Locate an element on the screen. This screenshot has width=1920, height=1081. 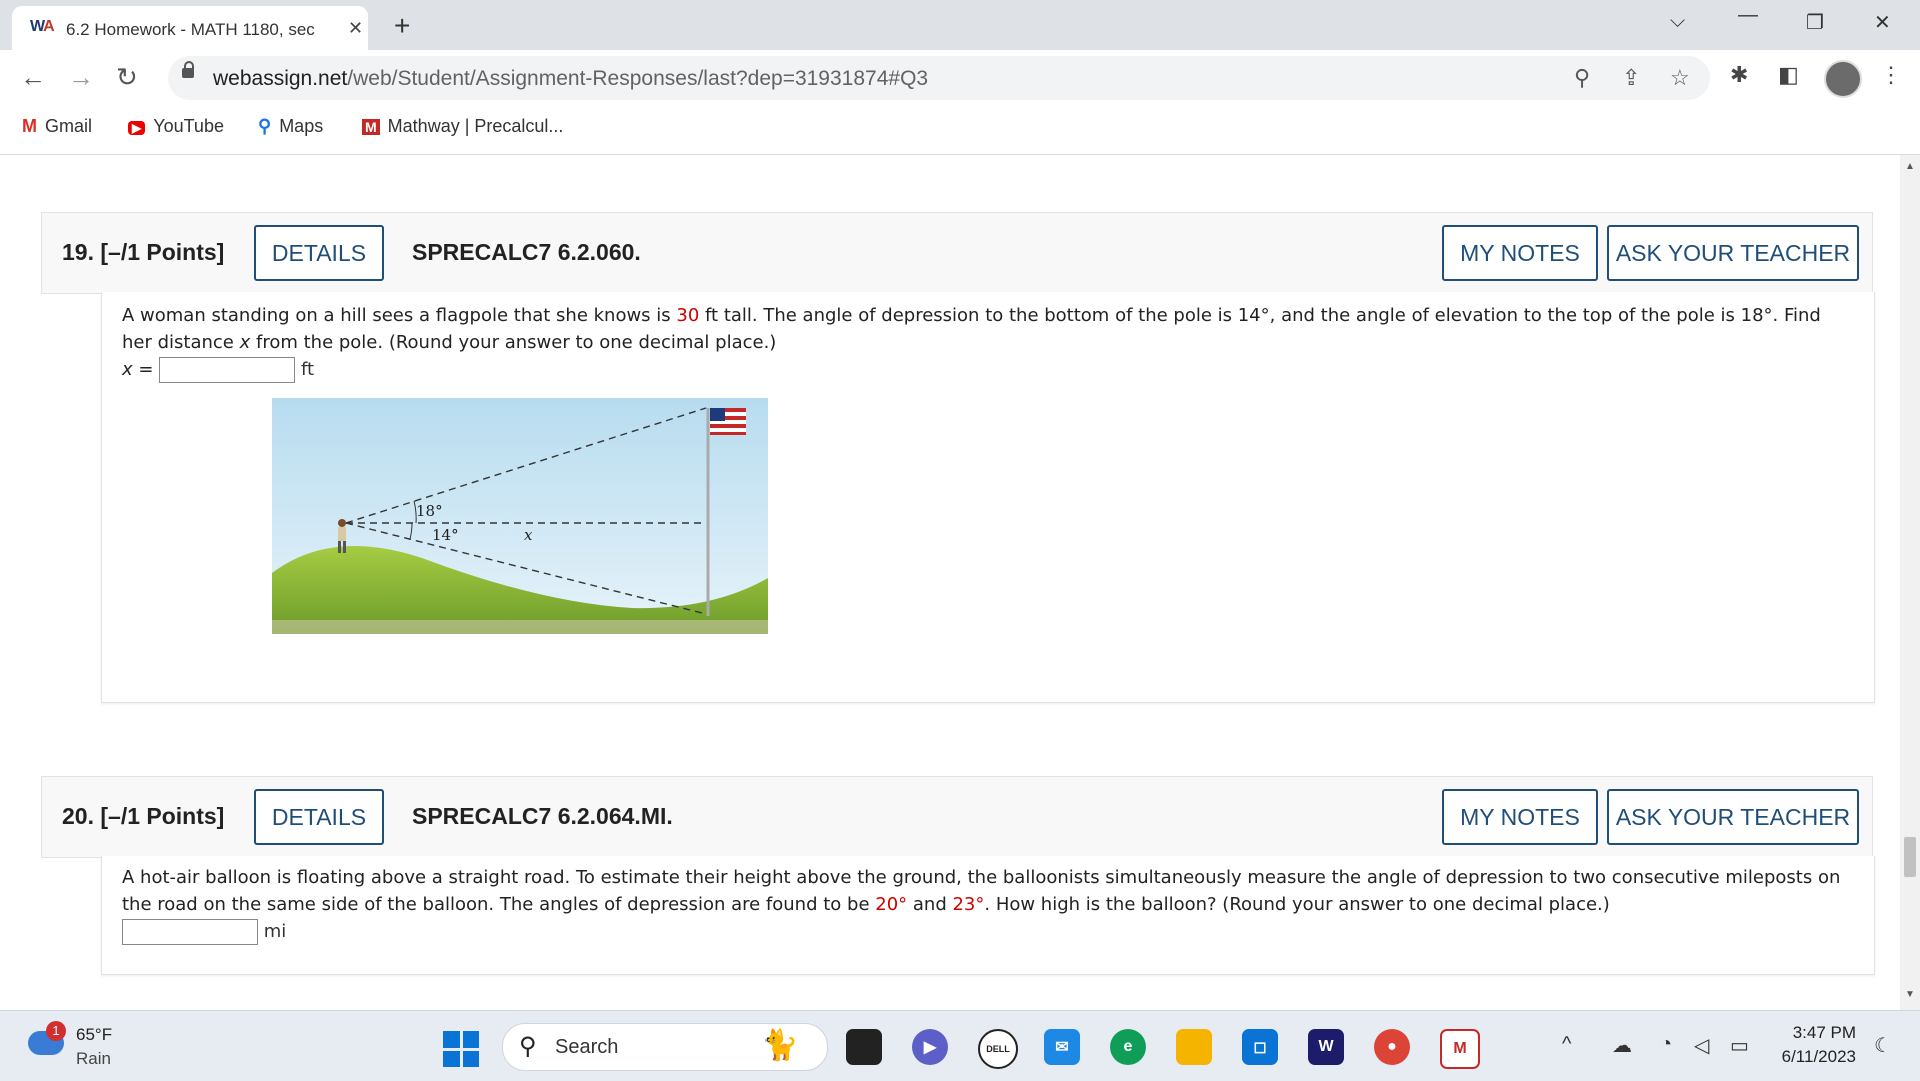
reload-icon: ↻ is located at coordinates (127, 77).